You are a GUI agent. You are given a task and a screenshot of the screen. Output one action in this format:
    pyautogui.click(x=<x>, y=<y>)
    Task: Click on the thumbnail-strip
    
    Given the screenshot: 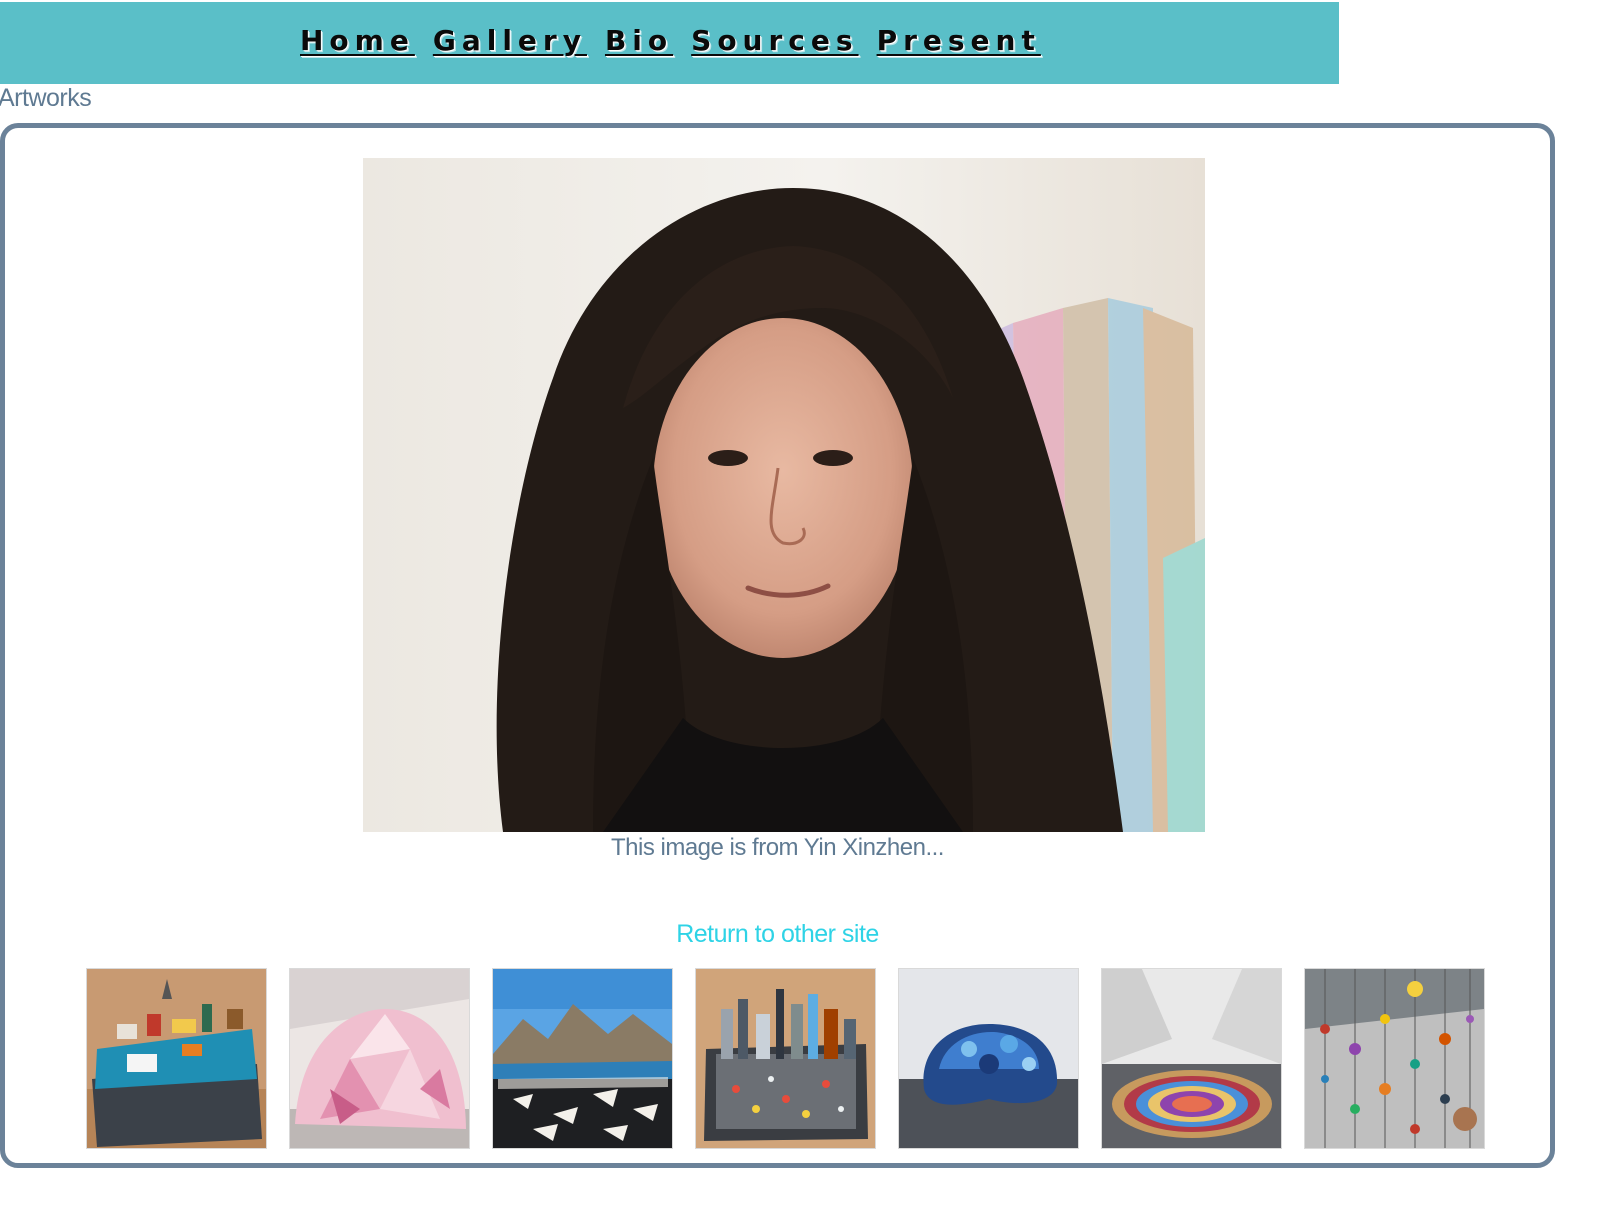 What is the action you would take?
    pyautogui.click(x=785, y=1058)
    